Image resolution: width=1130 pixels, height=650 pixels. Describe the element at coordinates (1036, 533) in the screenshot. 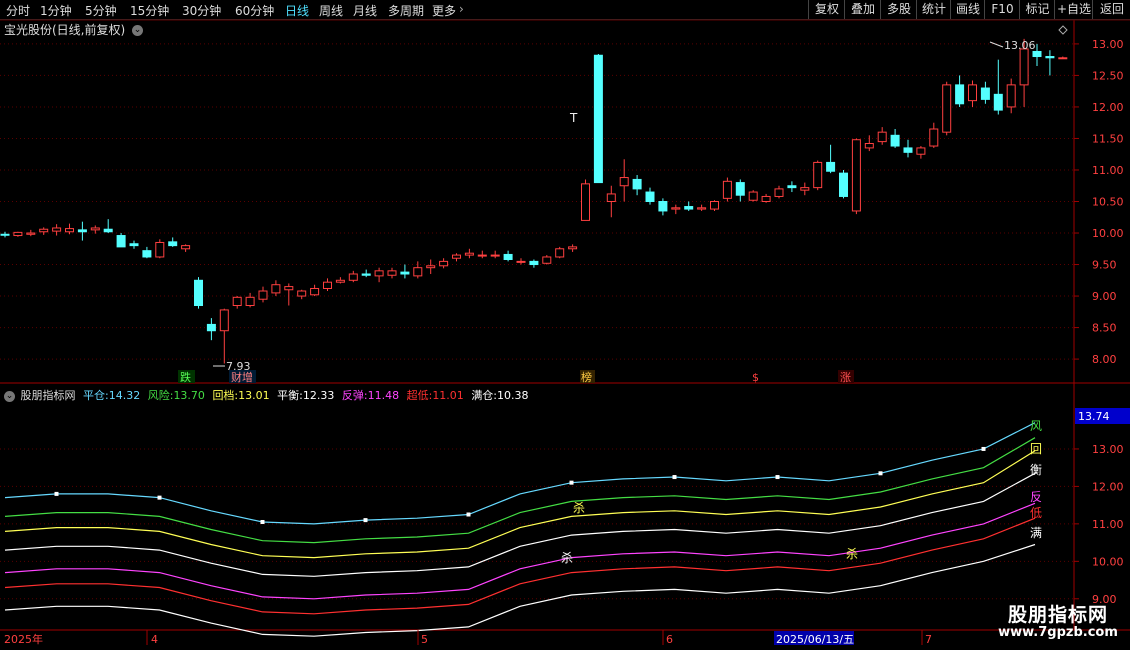

I see `line-tag-man: 满` at that location.